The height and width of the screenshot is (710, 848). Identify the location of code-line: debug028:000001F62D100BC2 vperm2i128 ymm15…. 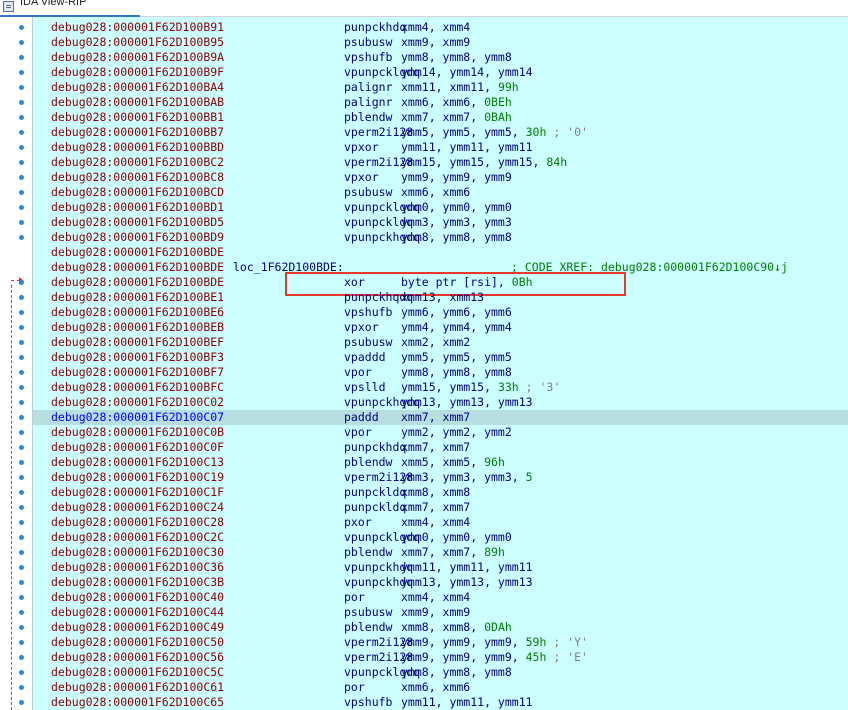
(440, 162).